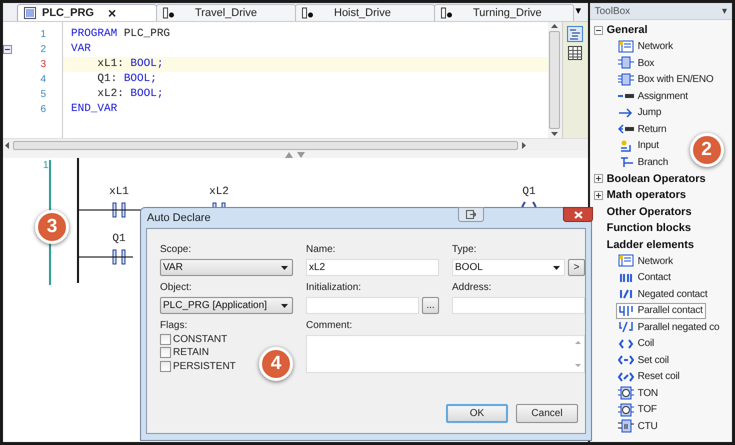  Describe the element at coordinates (52, 227) in the screenshot. I see `step-number-badge: 3` at that location.